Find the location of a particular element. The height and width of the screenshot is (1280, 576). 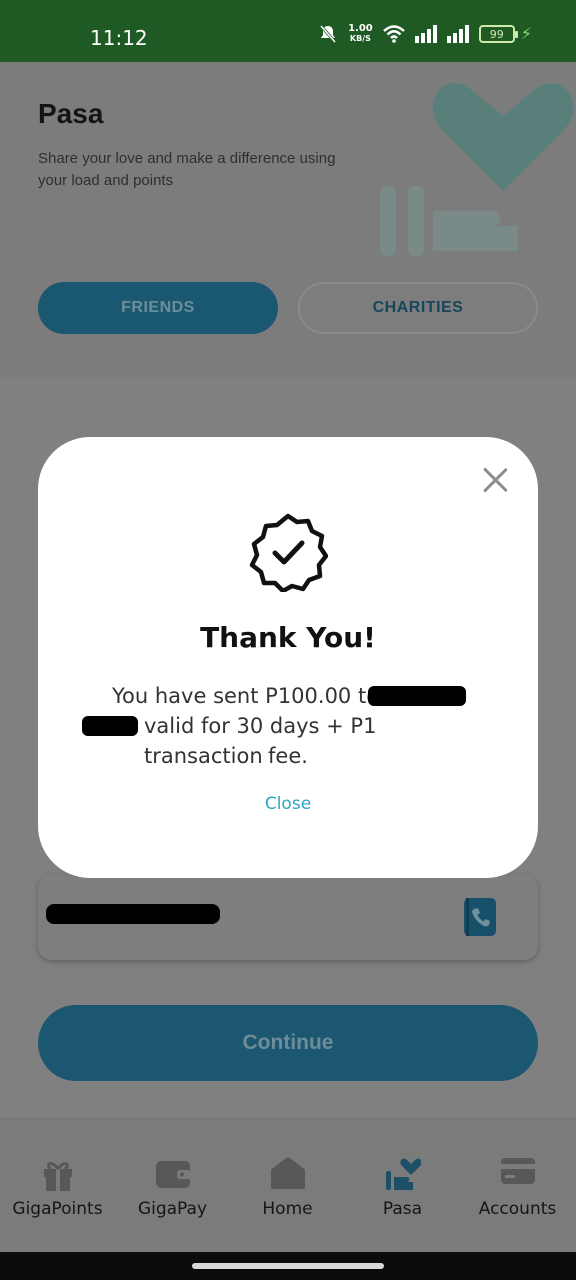

battery-icon: 99 is located at coordinates (498, 34).